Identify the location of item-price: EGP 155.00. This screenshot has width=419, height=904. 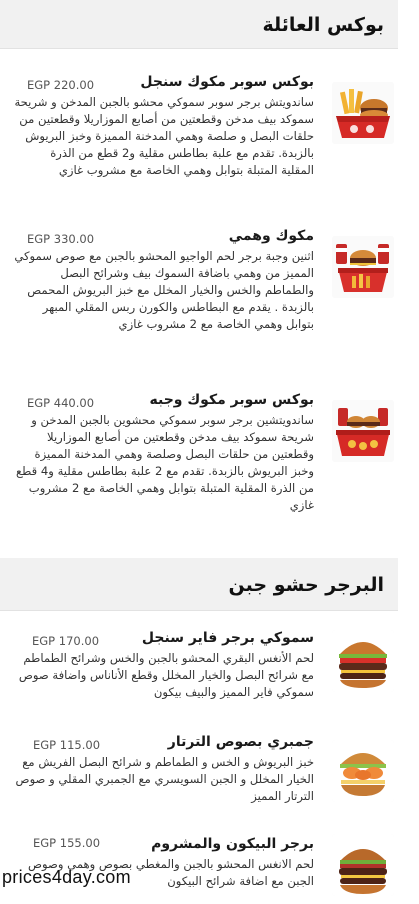
(67, 843).